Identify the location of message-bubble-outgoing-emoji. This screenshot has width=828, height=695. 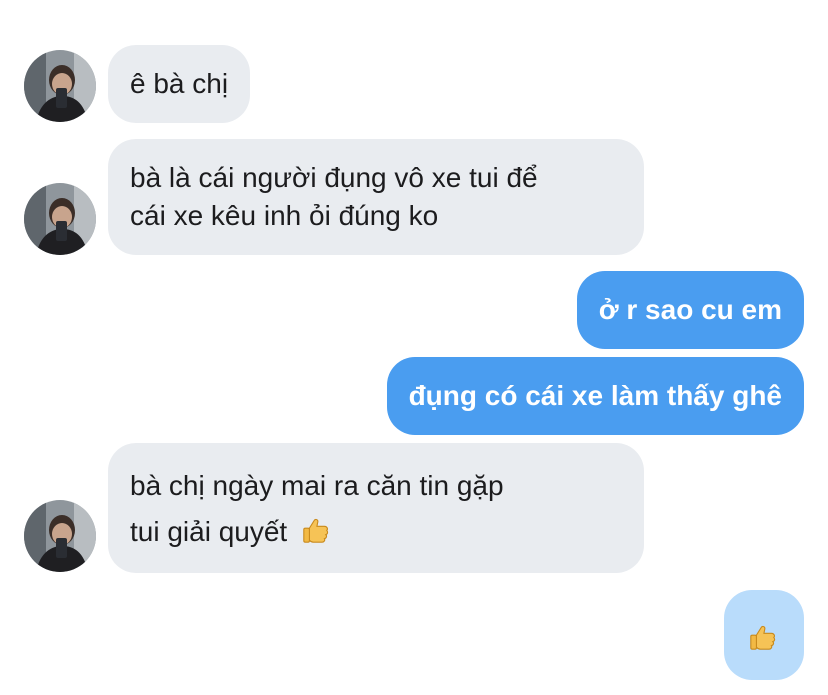
(764, 635).